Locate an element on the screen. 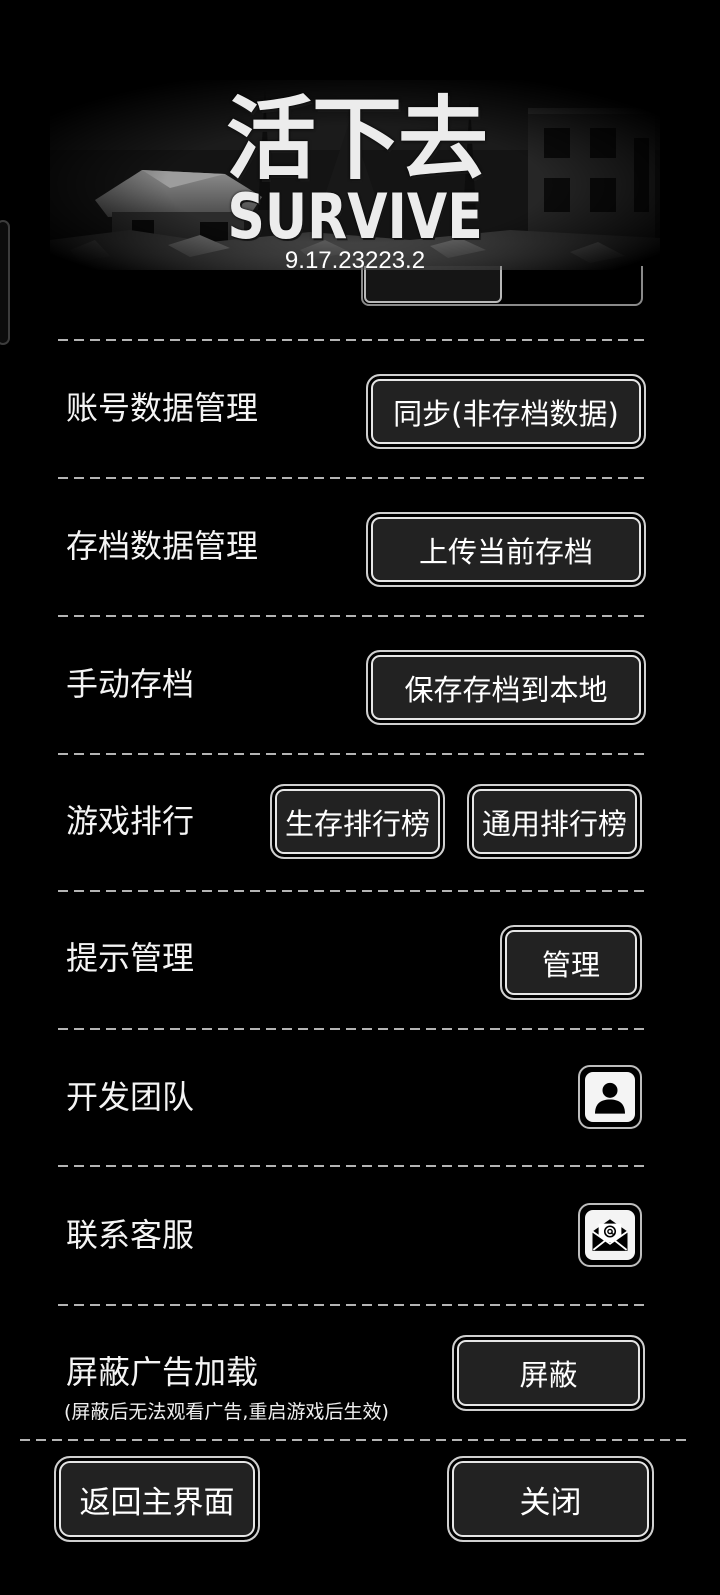  support-icon-face is located at coordinates (610, 1235).